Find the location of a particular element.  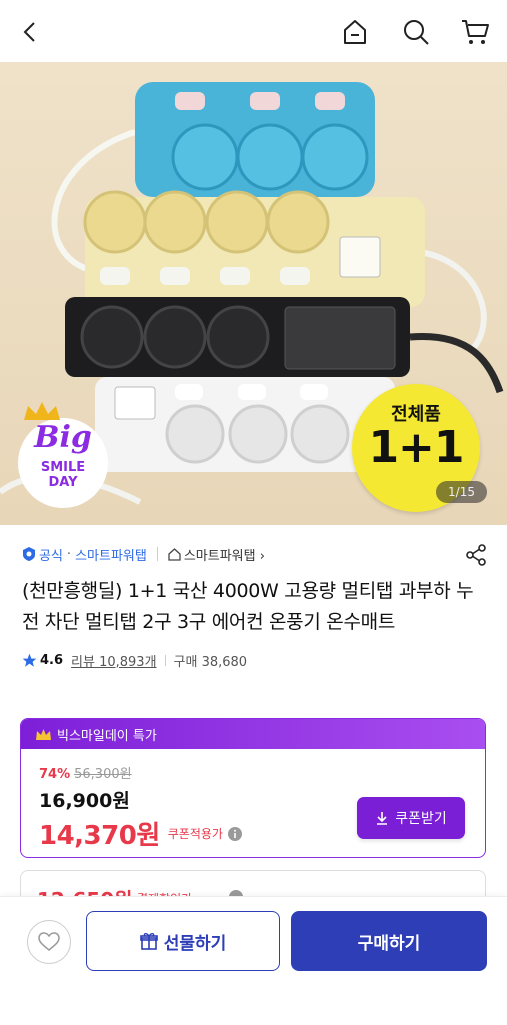

promo-smile-line: SMILE is located at coordinates (63, 467).